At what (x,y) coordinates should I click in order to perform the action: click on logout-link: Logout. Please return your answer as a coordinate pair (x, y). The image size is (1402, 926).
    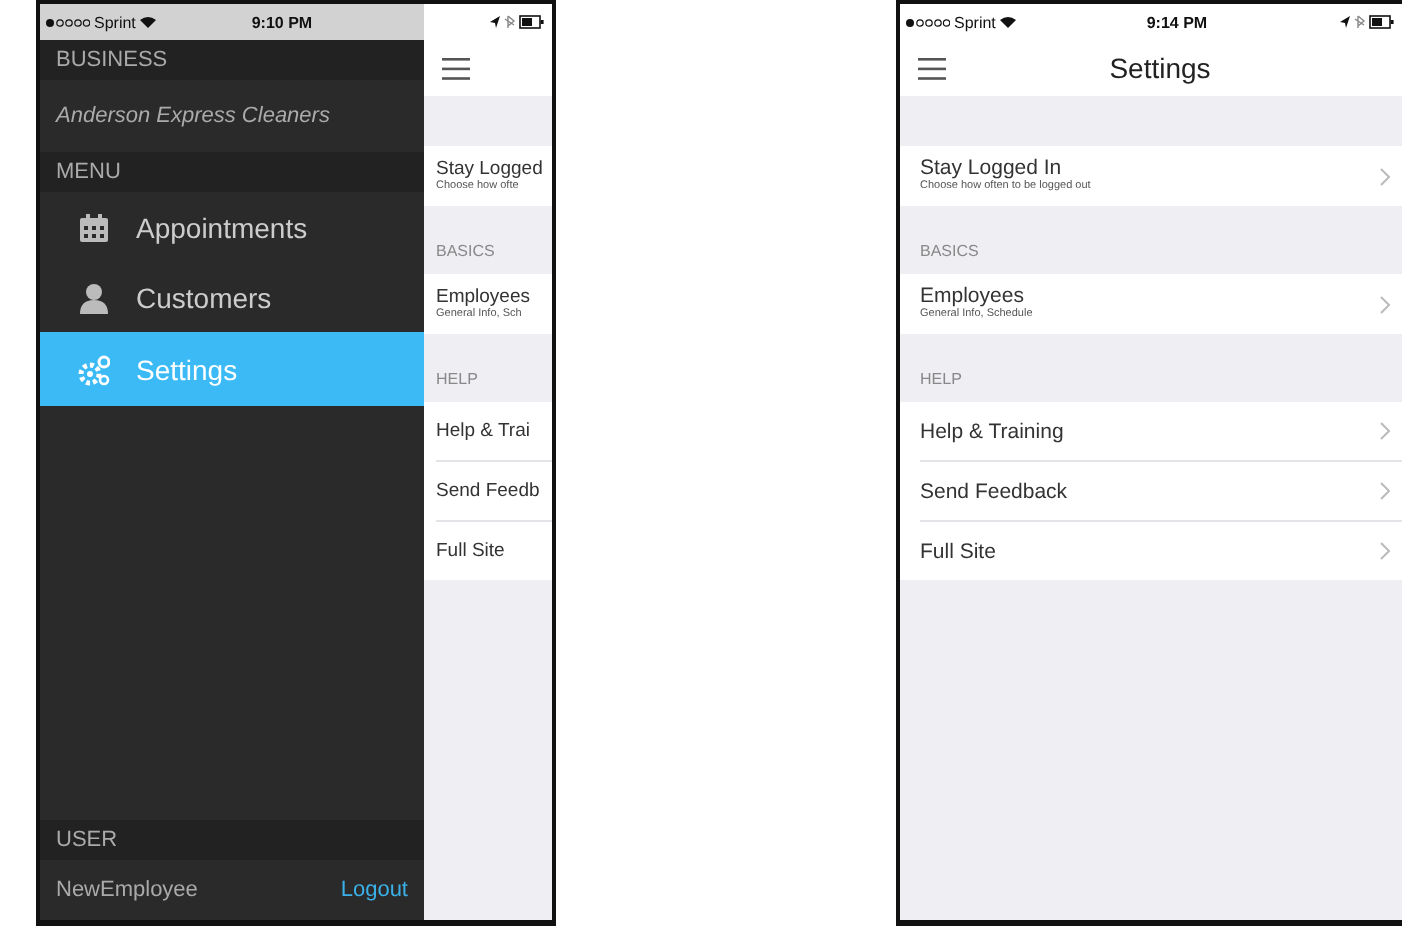
    Looking at the image, I should click on (374, 890).